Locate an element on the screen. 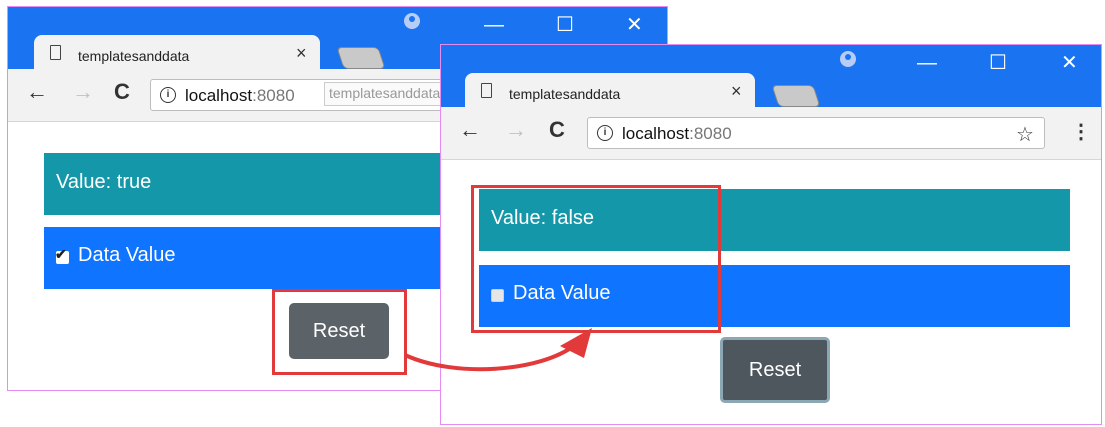  reset-button: Reset is located at coordinates (775, 370).